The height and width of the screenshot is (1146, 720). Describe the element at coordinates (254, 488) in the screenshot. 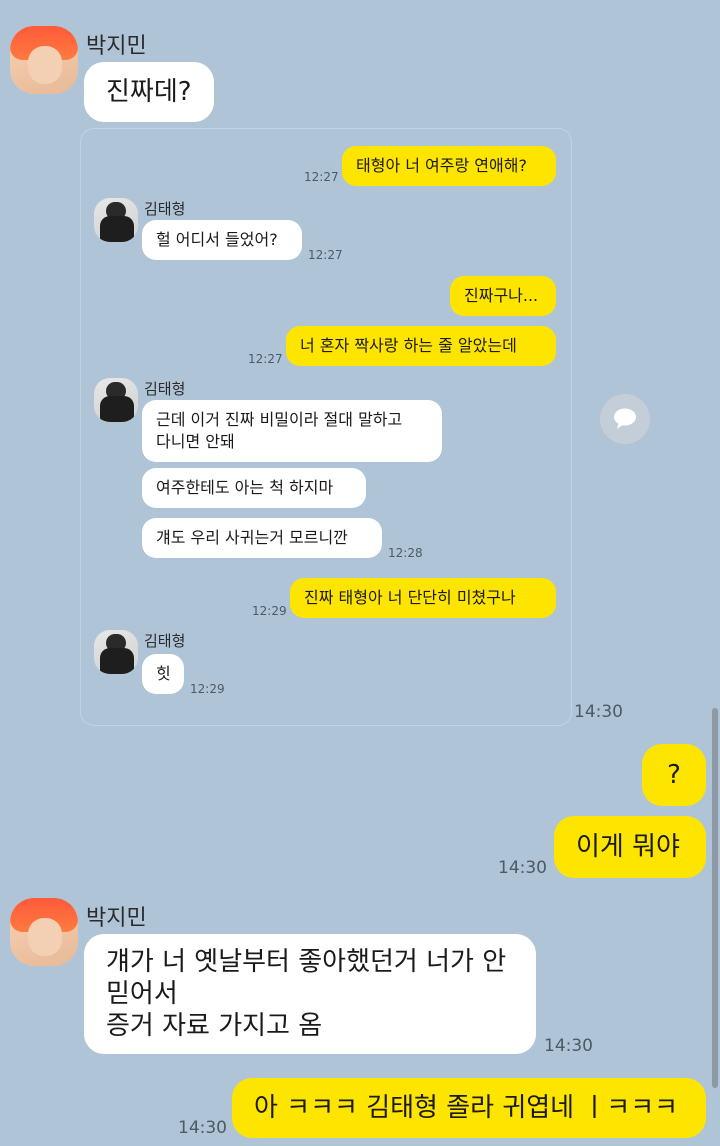

I see `contact-message-bubble: 여주한테도 아는 척 하지마` at that location.